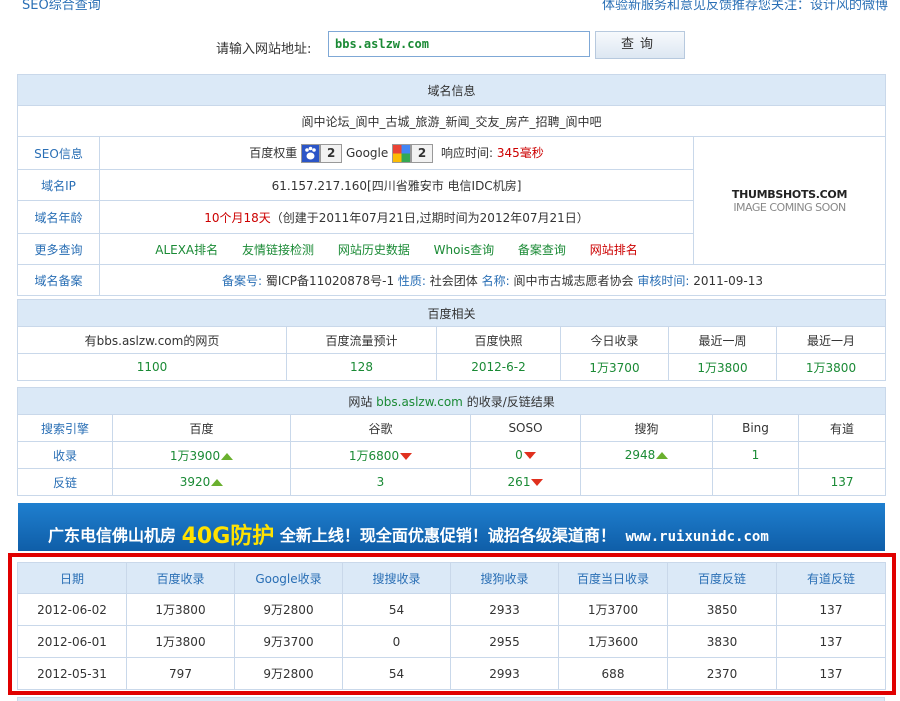 This screenshot has height=701, width=900. What do you see at coordinates (614, 340) in the screenshot?
I see `baidu-col-today: 今日收录` at bounding box center [614, 340].